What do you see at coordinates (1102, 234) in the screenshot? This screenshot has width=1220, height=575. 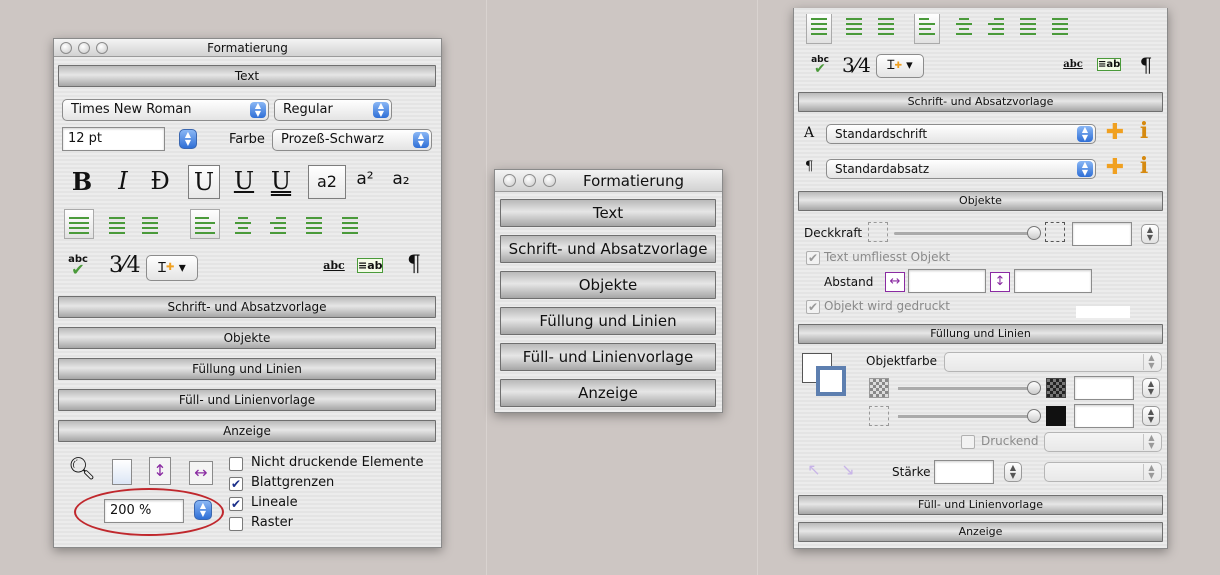 I see `opacity-field` at bounding box center [1102, 234].